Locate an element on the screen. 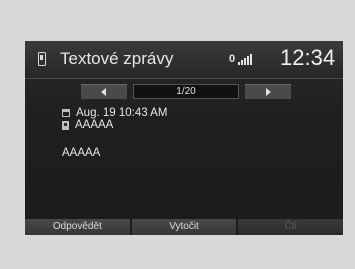  read-button: Čti is located at coordinates (290, 227).